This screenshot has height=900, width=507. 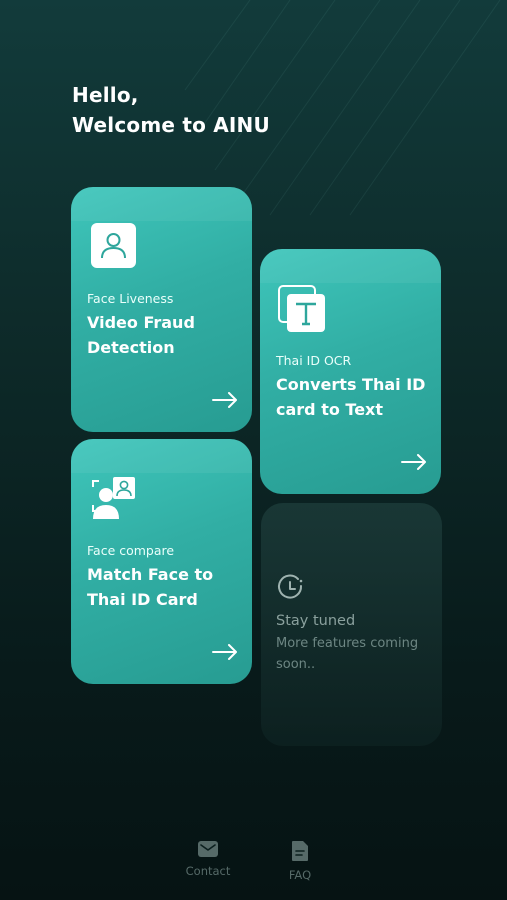 I want to click on clock-icon, so click(x=290, y=586).